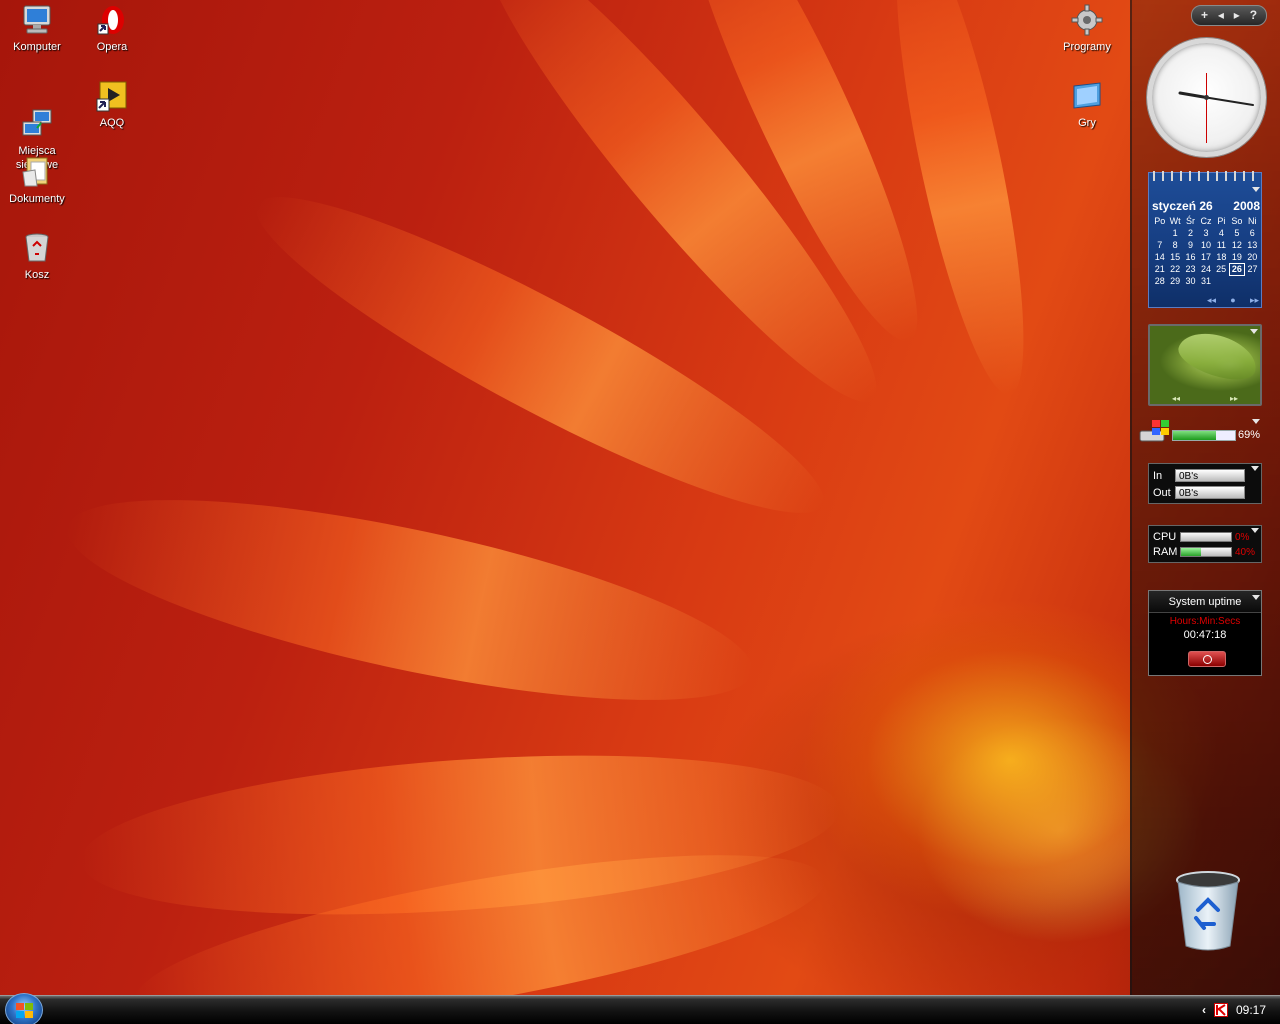 The image size is (1280, 1024). I want to click on calendar-month: styczeń 26, so click(1182, 206).